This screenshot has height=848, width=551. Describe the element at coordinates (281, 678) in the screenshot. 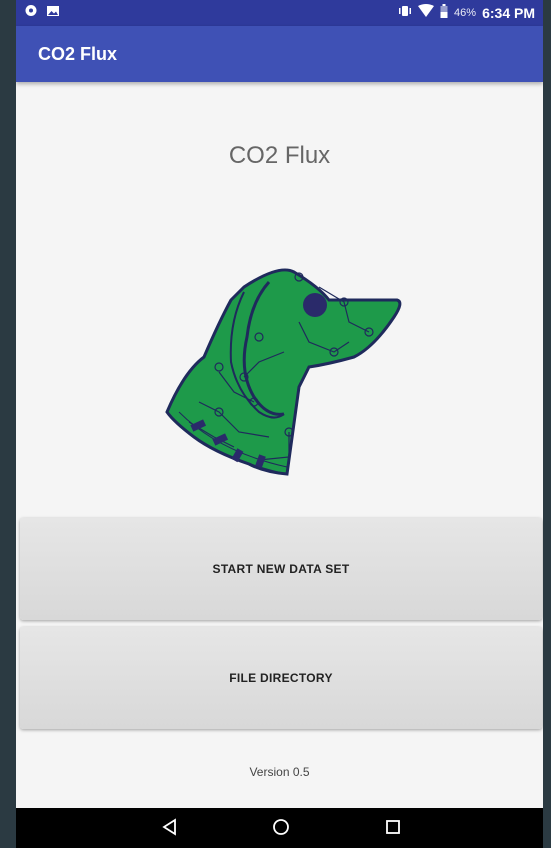

I see `file-directory-button: FILE DIRECTORY` at that location.